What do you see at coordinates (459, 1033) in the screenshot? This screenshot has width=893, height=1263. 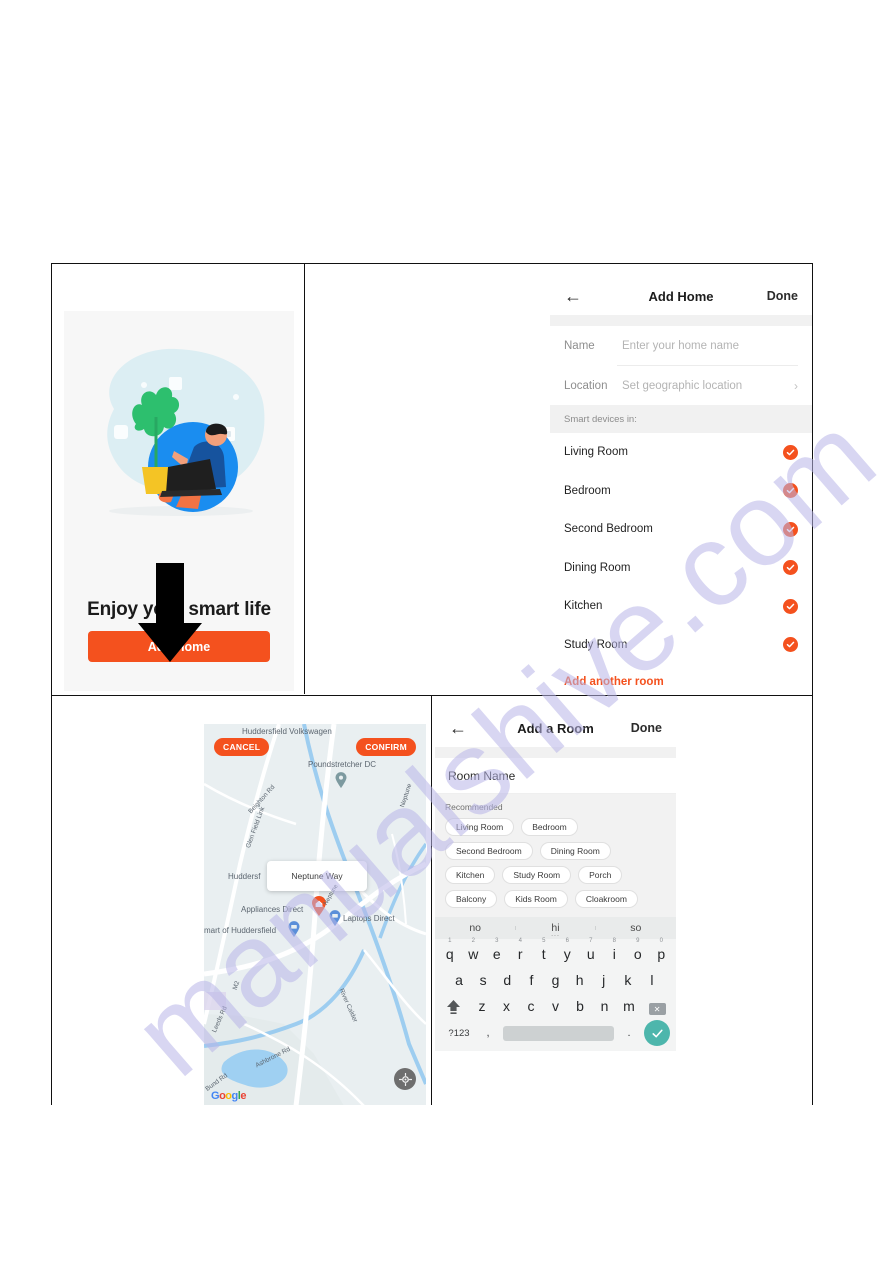 I see `symbols-key: ?123` at bounding box center [459, 1033].